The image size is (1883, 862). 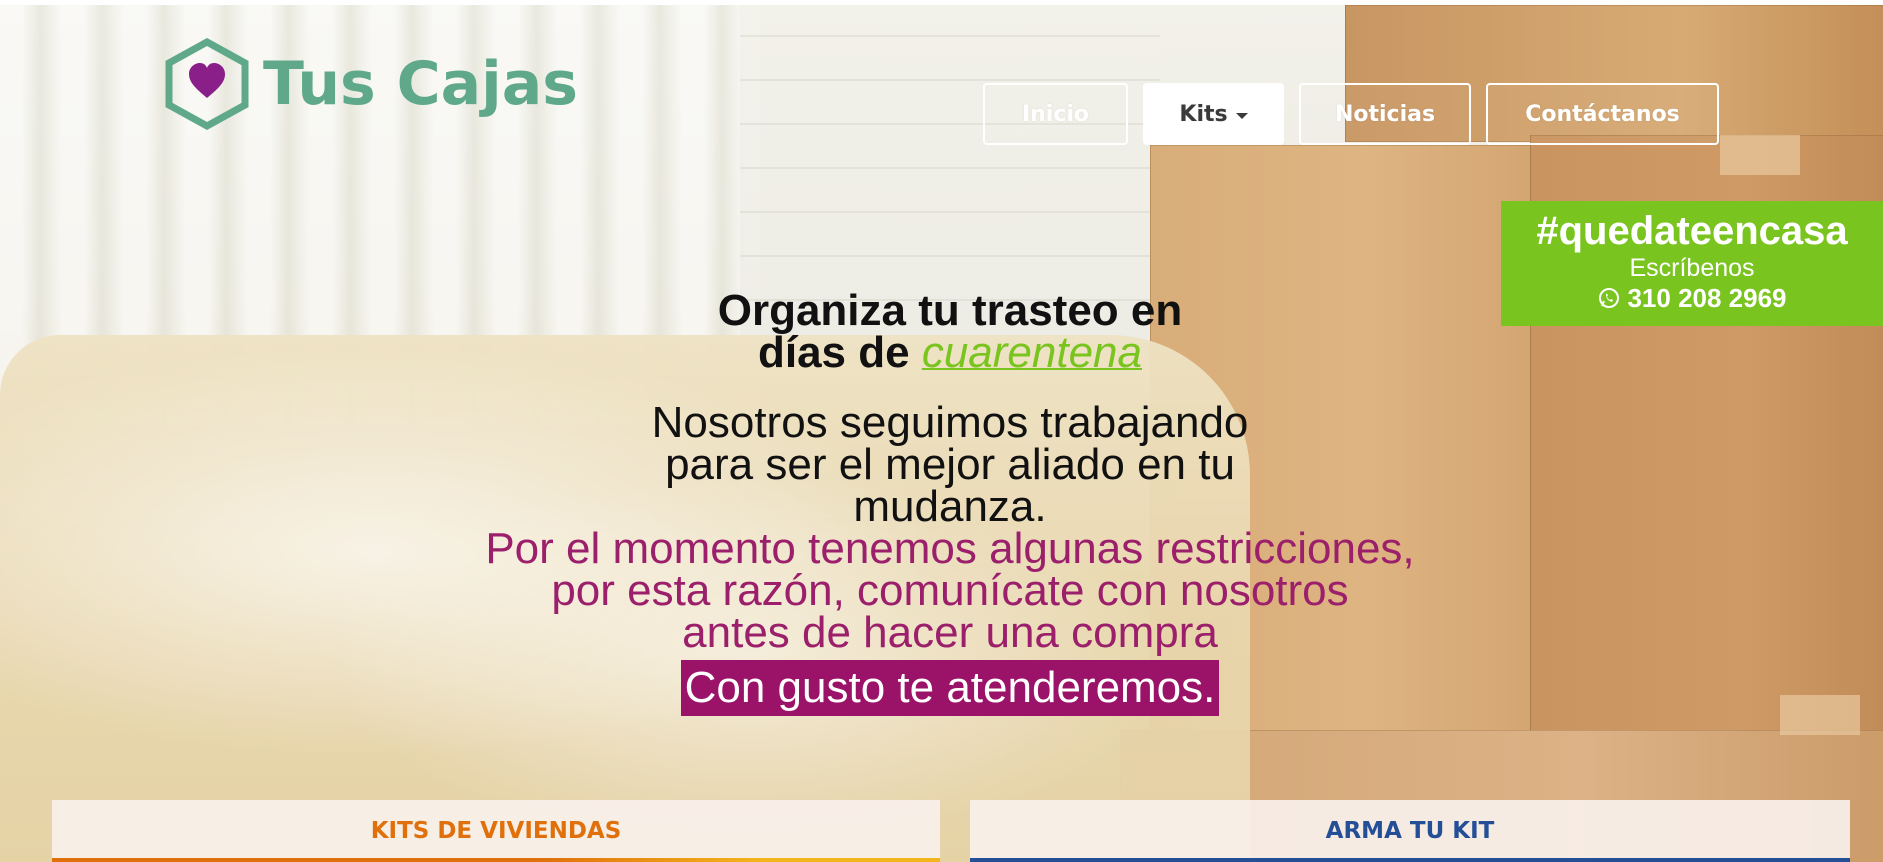 I want to click on tab-arma-tu-kit-label: ARMA TU KIT, so click(x=1410, y=831).